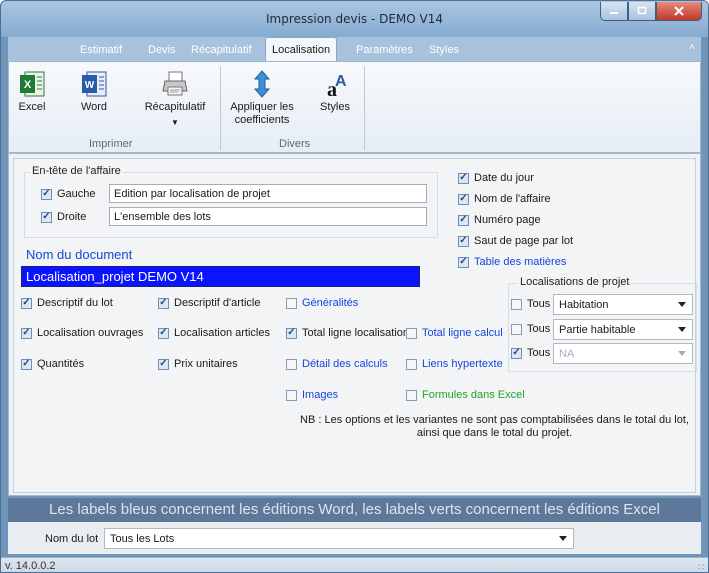 This screenshot has width=709, height=573. I want to click on close-button, so click(679, 11).